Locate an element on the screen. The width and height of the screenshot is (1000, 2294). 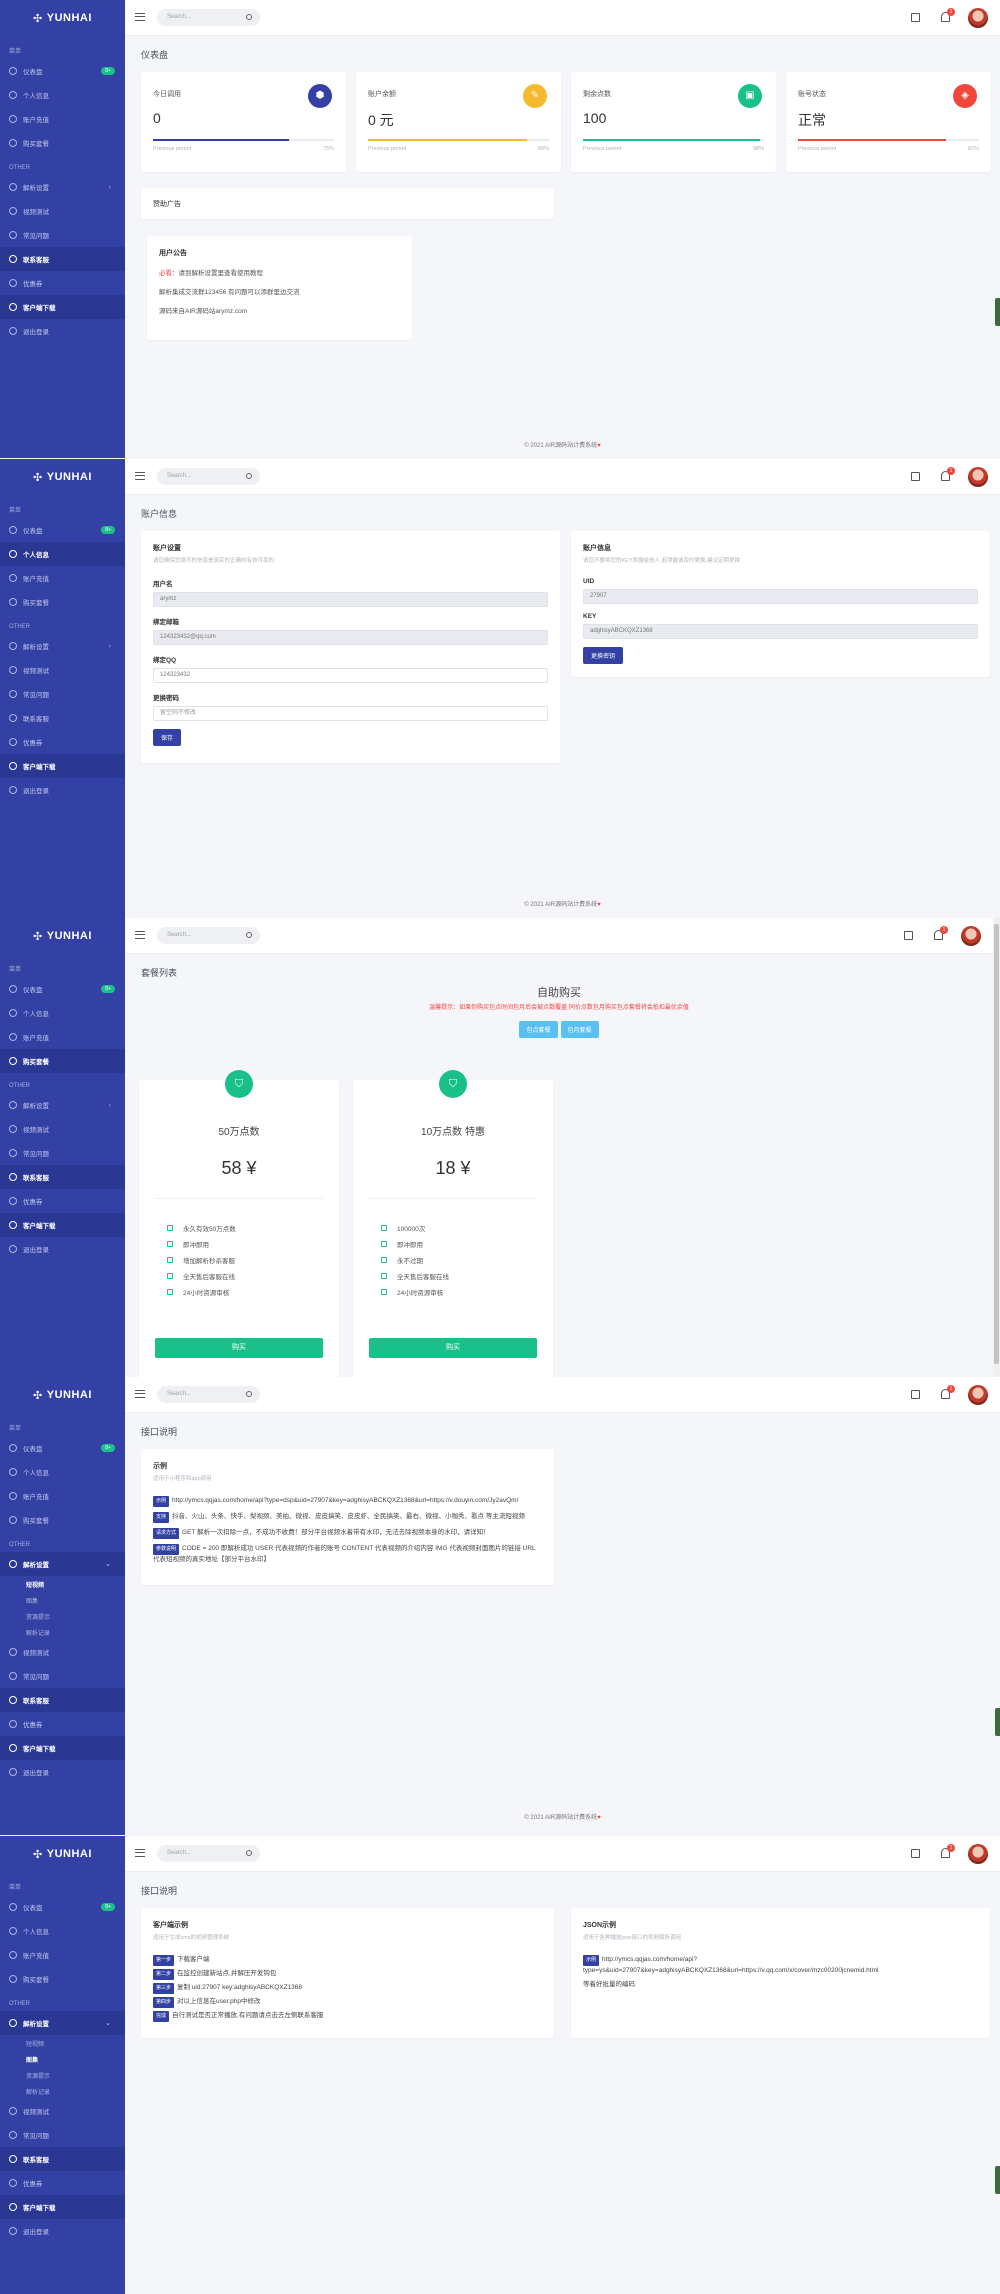
scrollbar-thumb is located at coordinates (996, 1144).